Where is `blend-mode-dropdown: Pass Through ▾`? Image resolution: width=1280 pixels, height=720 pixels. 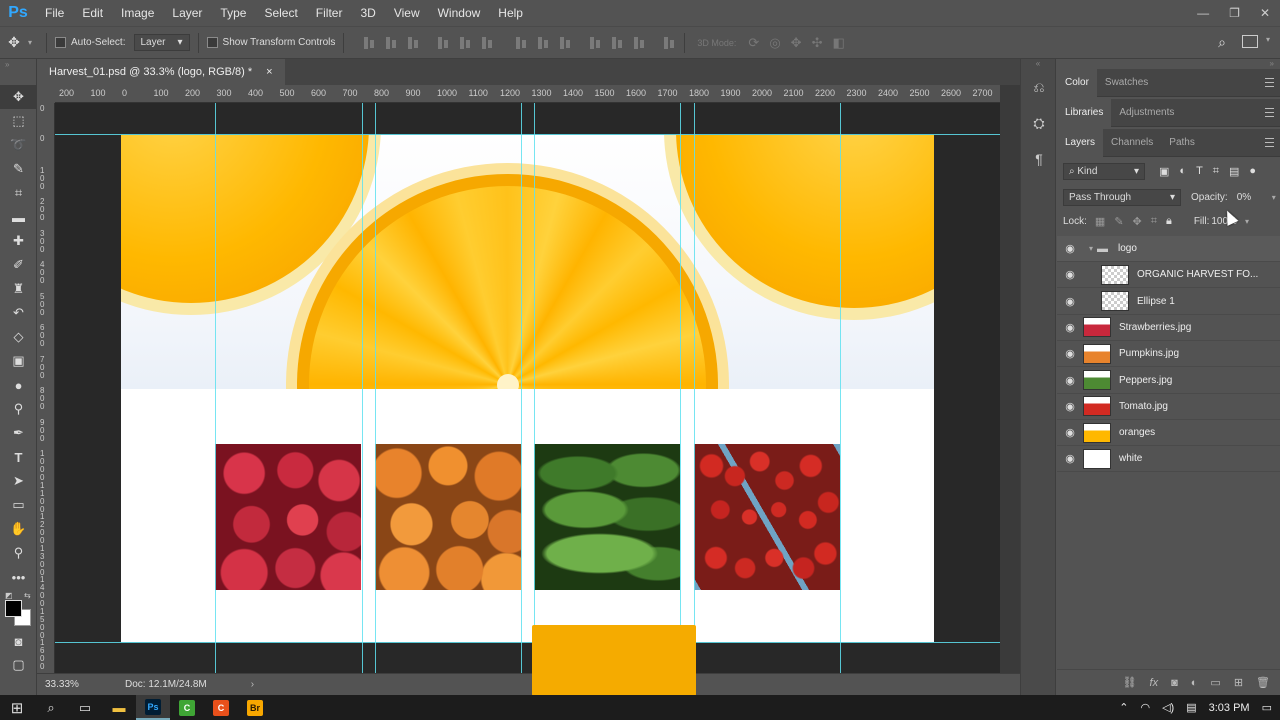 blend-mode-dropdown: Pass Through ▾ is located at coordinates (1122, 197).